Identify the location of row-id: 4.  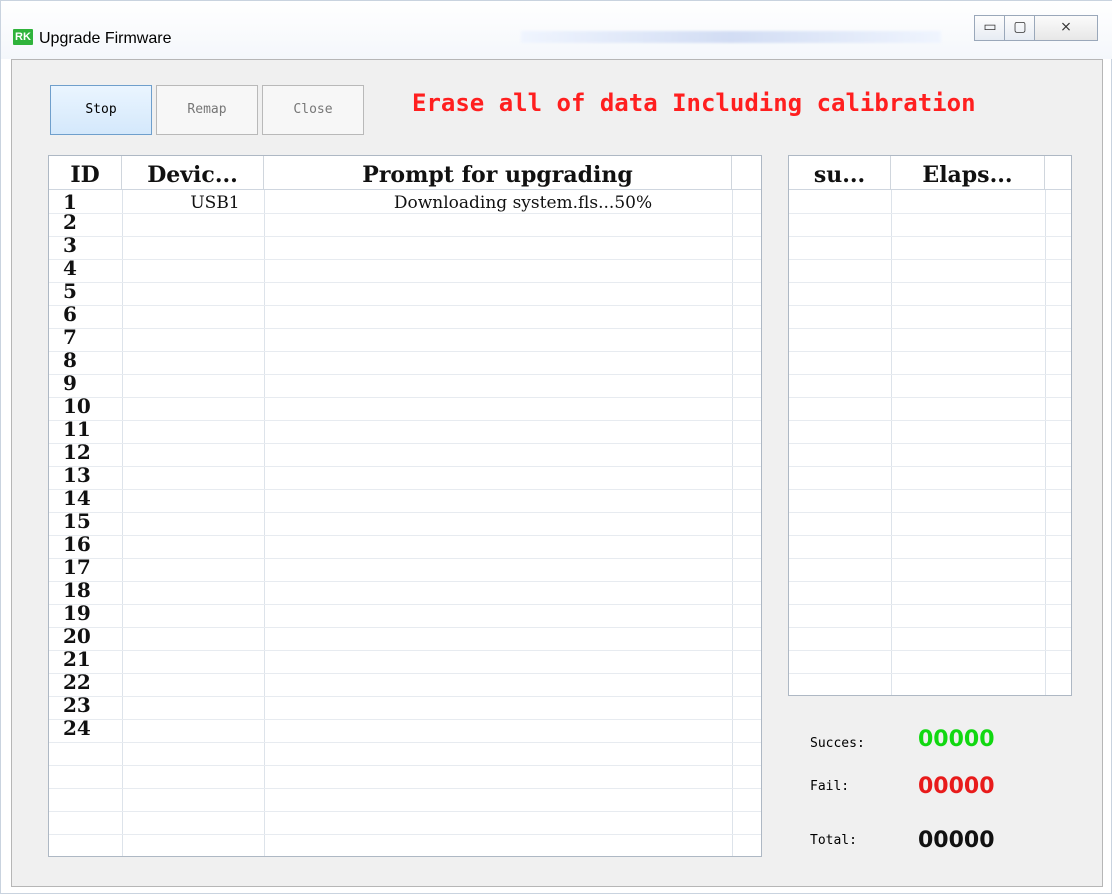
(70, 268).